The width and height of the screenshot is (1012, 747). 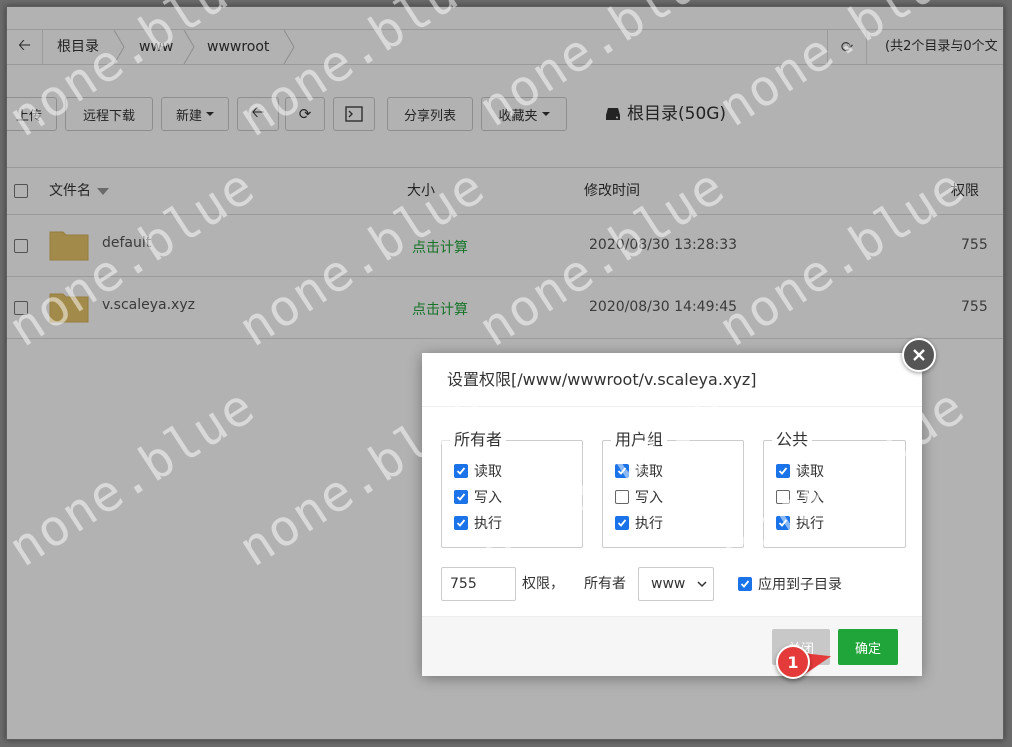 What do you see at coordinates (919, 355) in the screenshot?
I see `close-icon` at bounding box center [919, 355].